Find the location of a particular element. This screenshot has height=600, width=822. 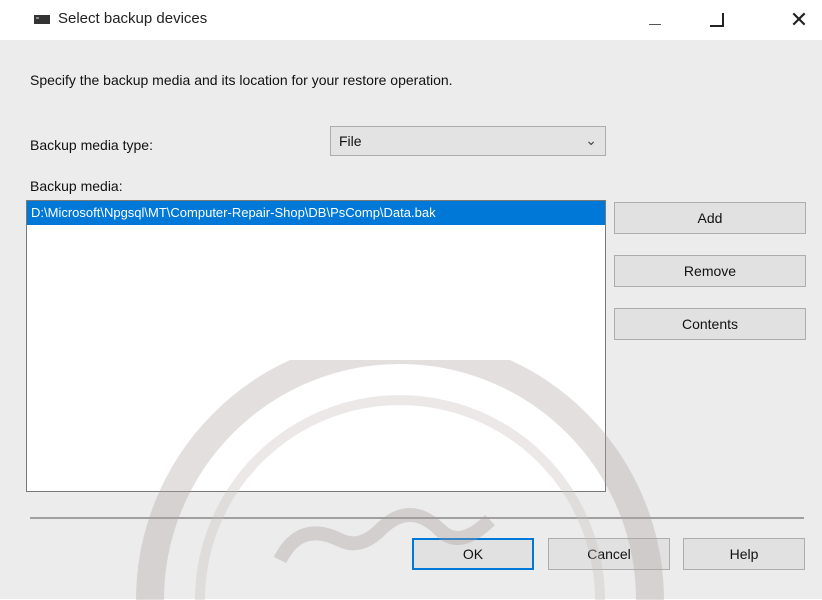

maximize-button is located at coordinates (717, 20).